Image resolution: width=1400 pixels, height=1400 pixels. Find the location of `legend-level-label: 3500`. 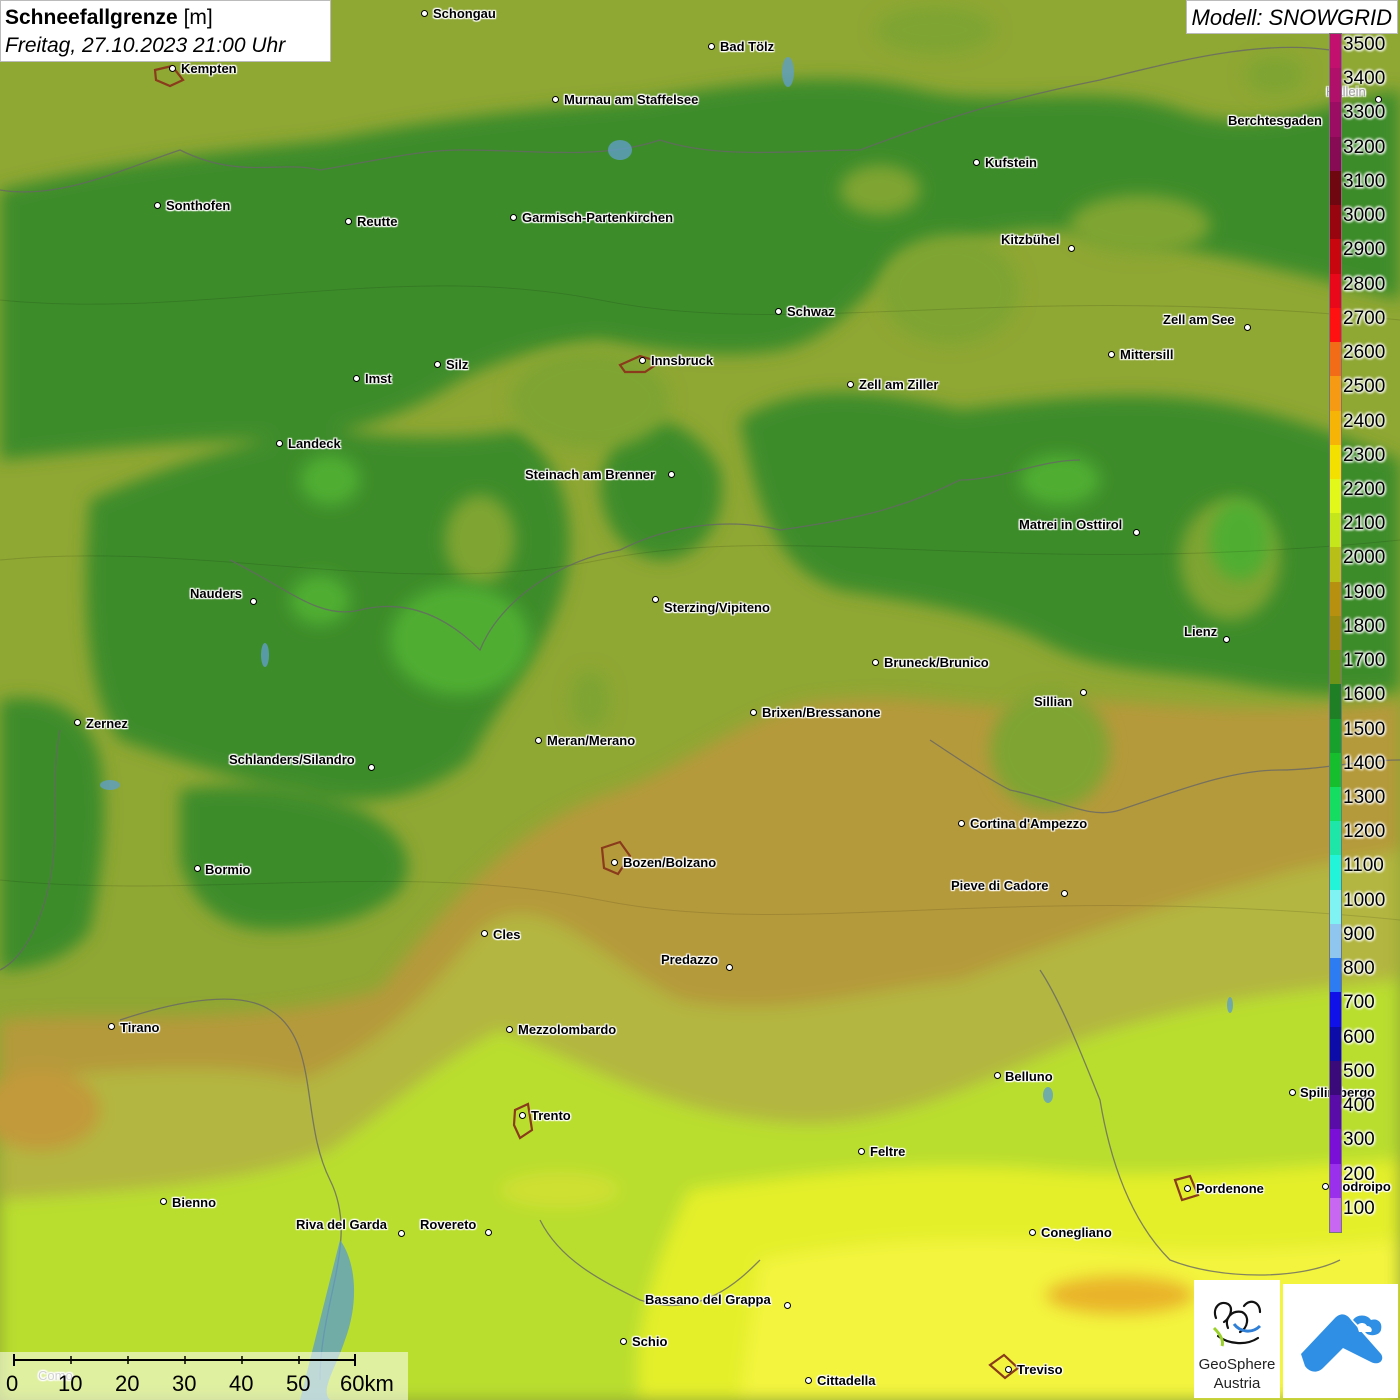

legend-level-label: 3500 is located at coordinates (1364, 44).